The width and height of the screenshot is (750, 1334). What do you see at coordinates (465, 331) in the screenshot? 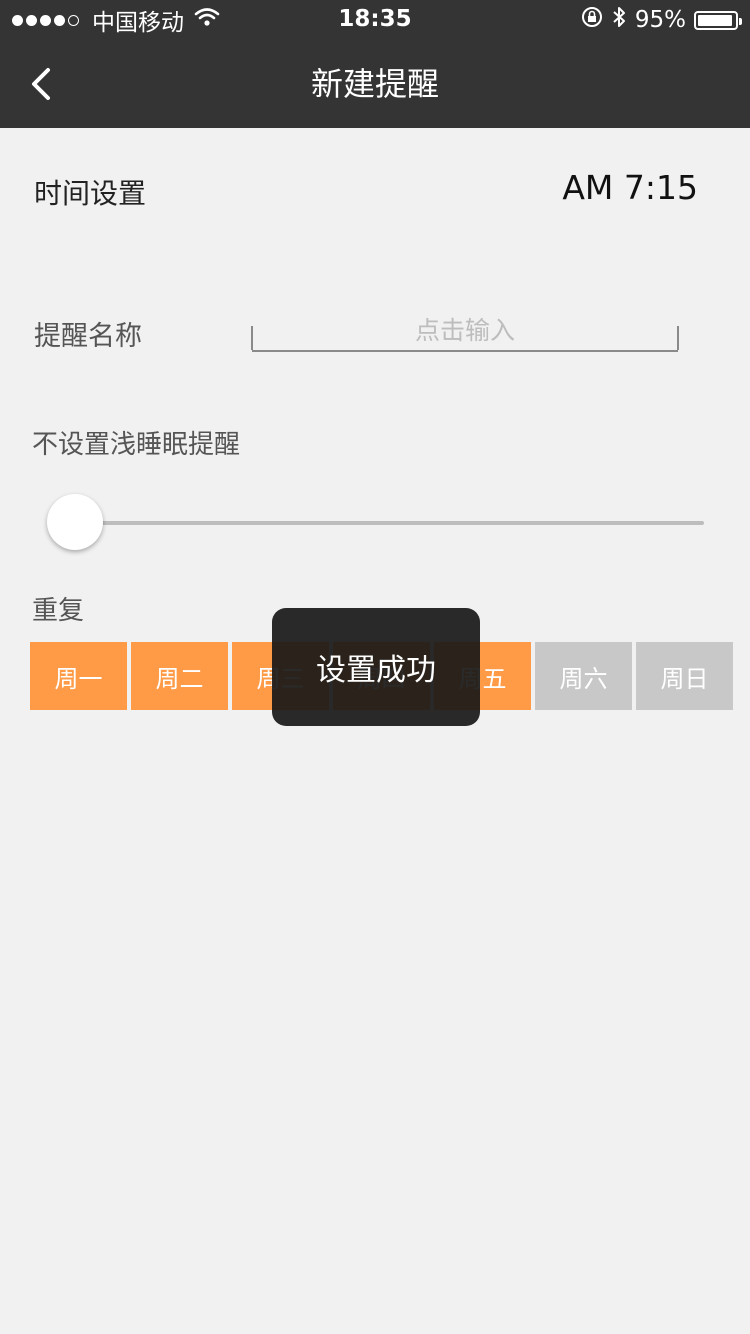
I see `reminder-name-input` at bounding box center [465, 331].